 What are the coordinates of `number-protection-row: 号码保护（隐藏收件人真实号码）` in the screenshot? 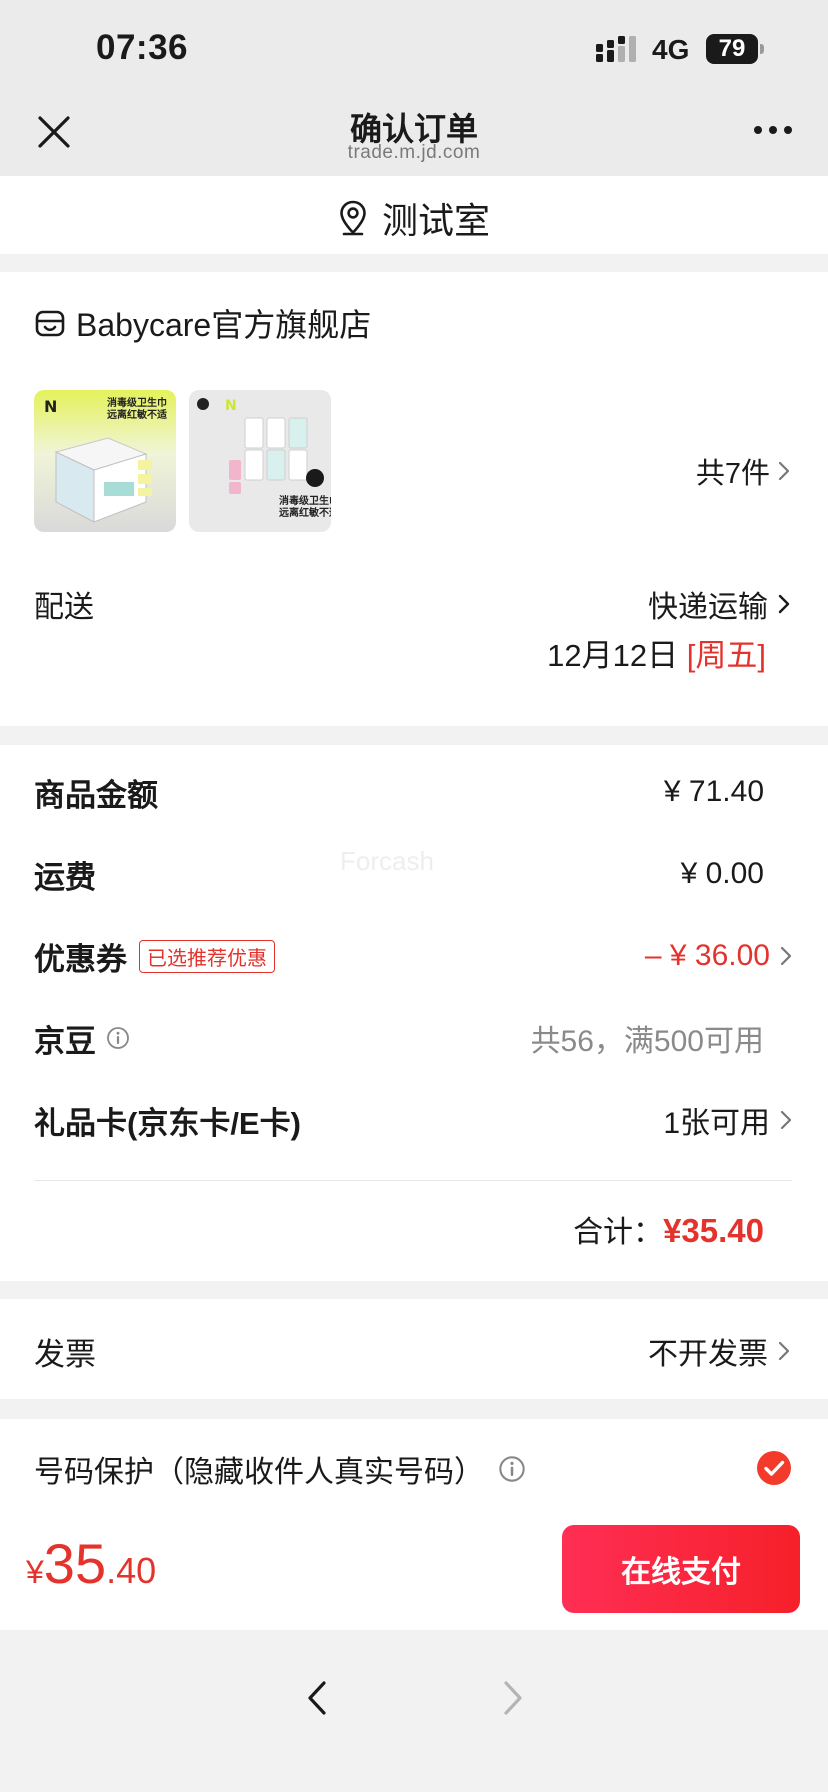 It's located at (280, 1469).